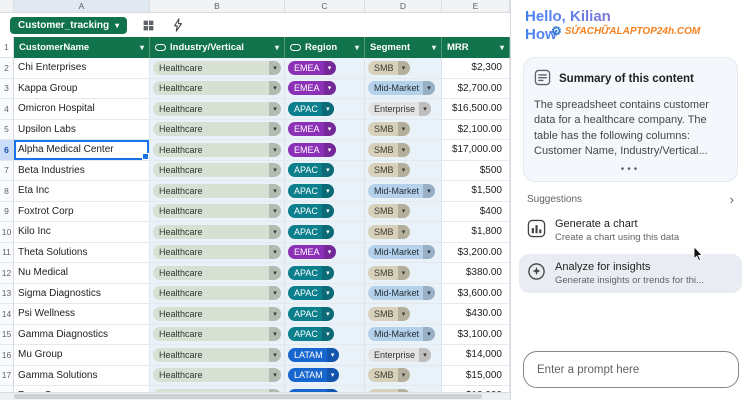 This screenshot has width=750, height=400. I want to click on cell-mrr: $430.00, so click(476, 314).